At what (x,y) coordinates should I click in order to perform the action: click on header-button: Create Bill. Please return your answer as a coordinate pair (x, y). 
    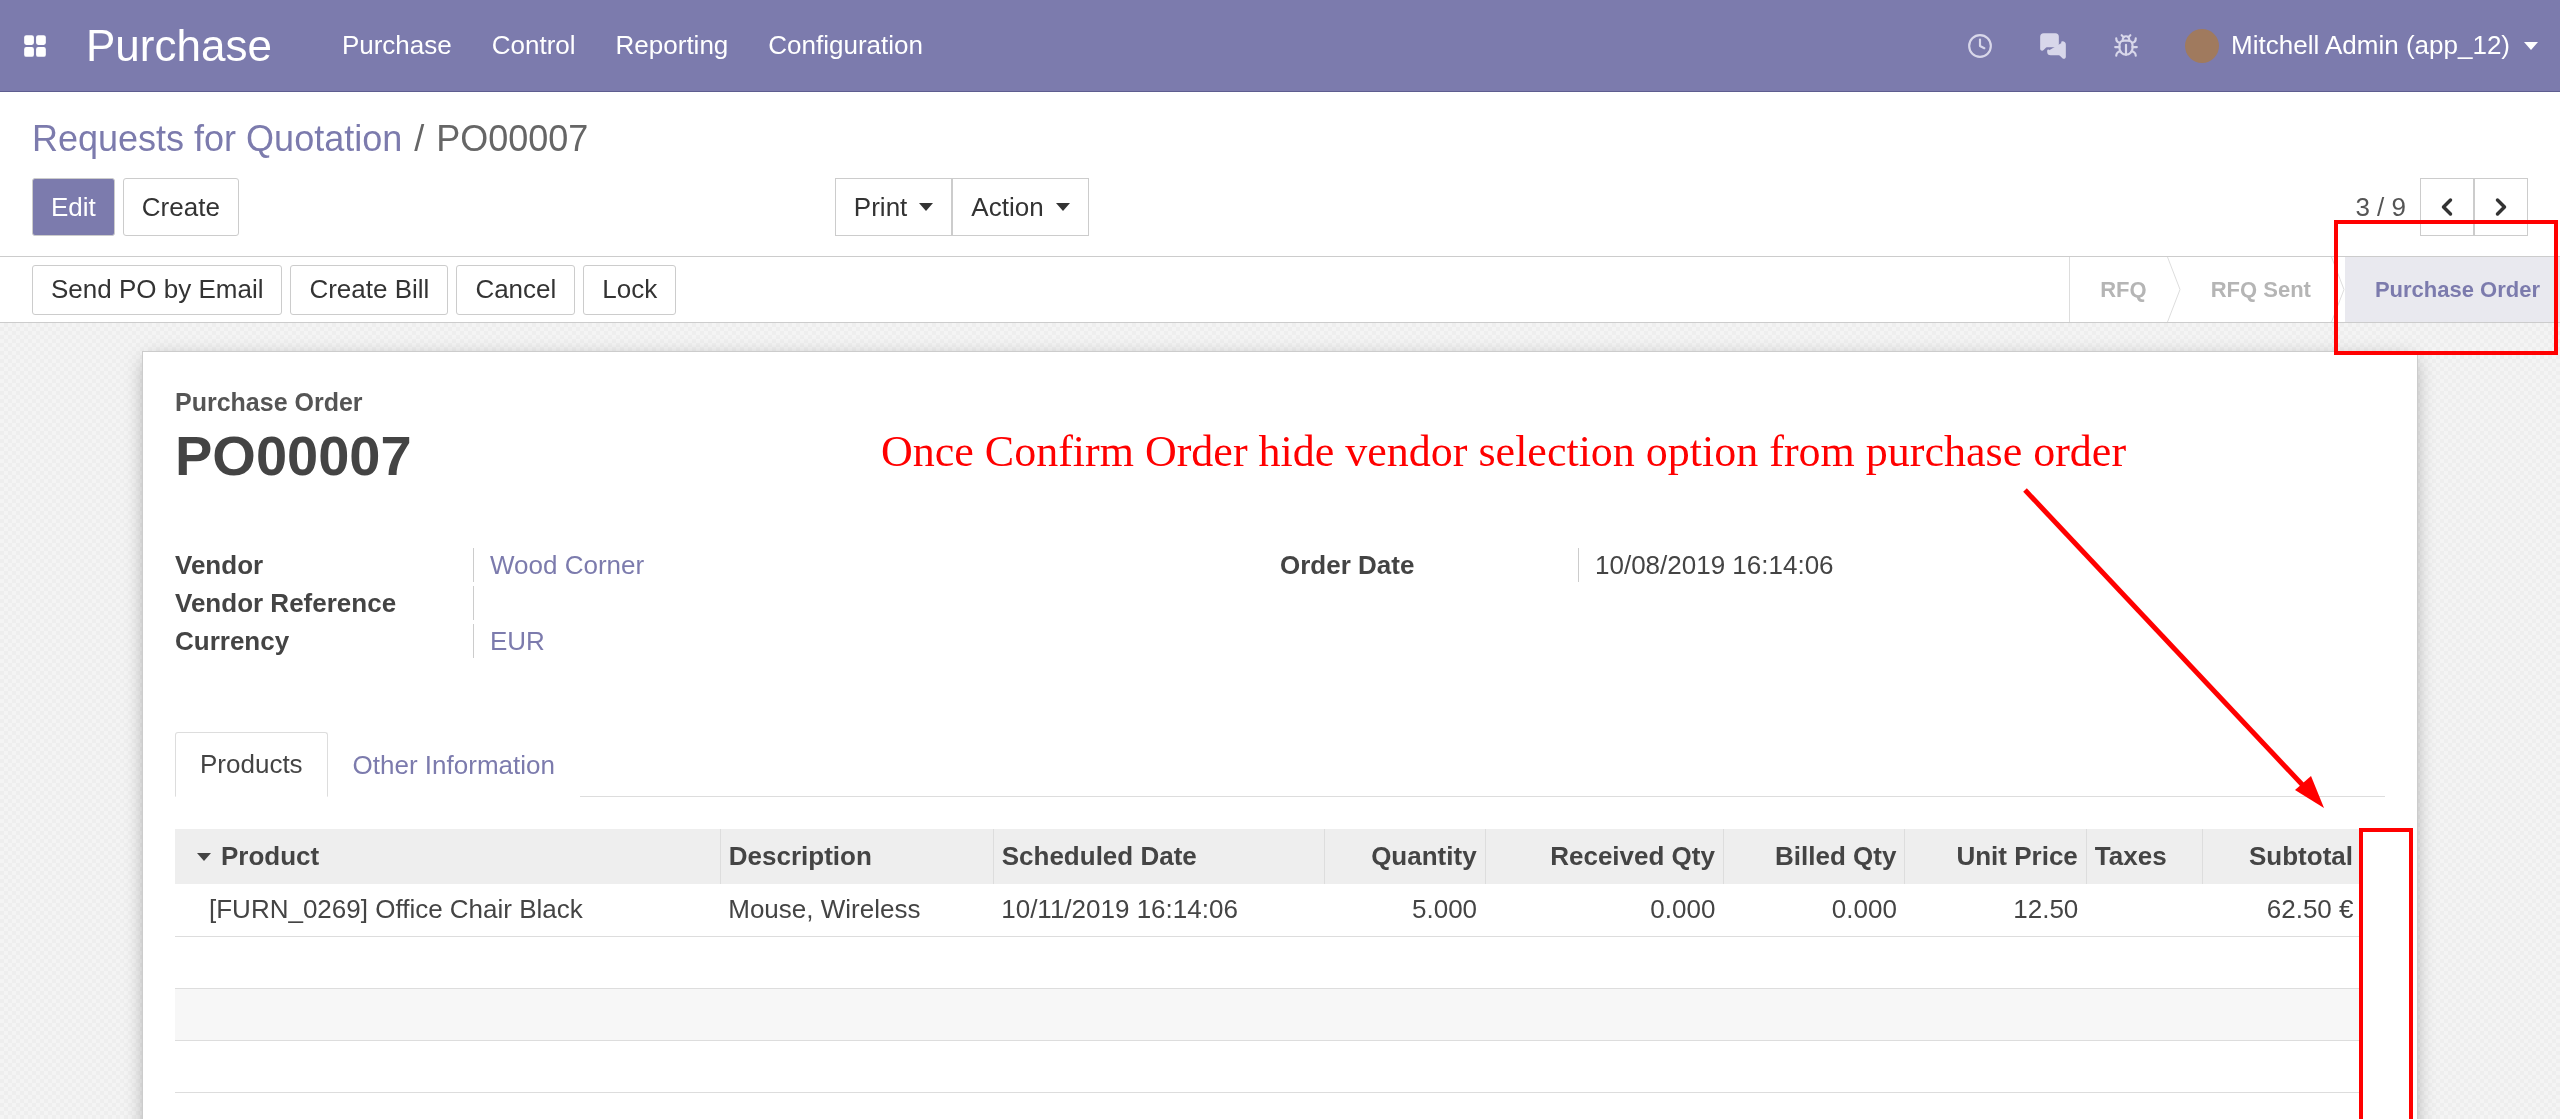
    Looking at the image, I should click on (369, 289).